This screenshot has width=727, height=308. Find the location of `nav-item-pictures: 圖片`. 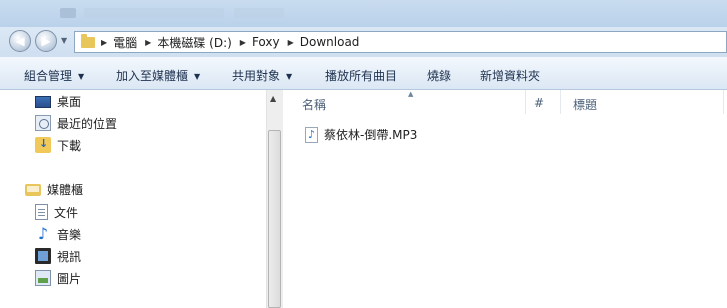

nav-item-pictures: 圖片 is located at coordinates (58, 278).